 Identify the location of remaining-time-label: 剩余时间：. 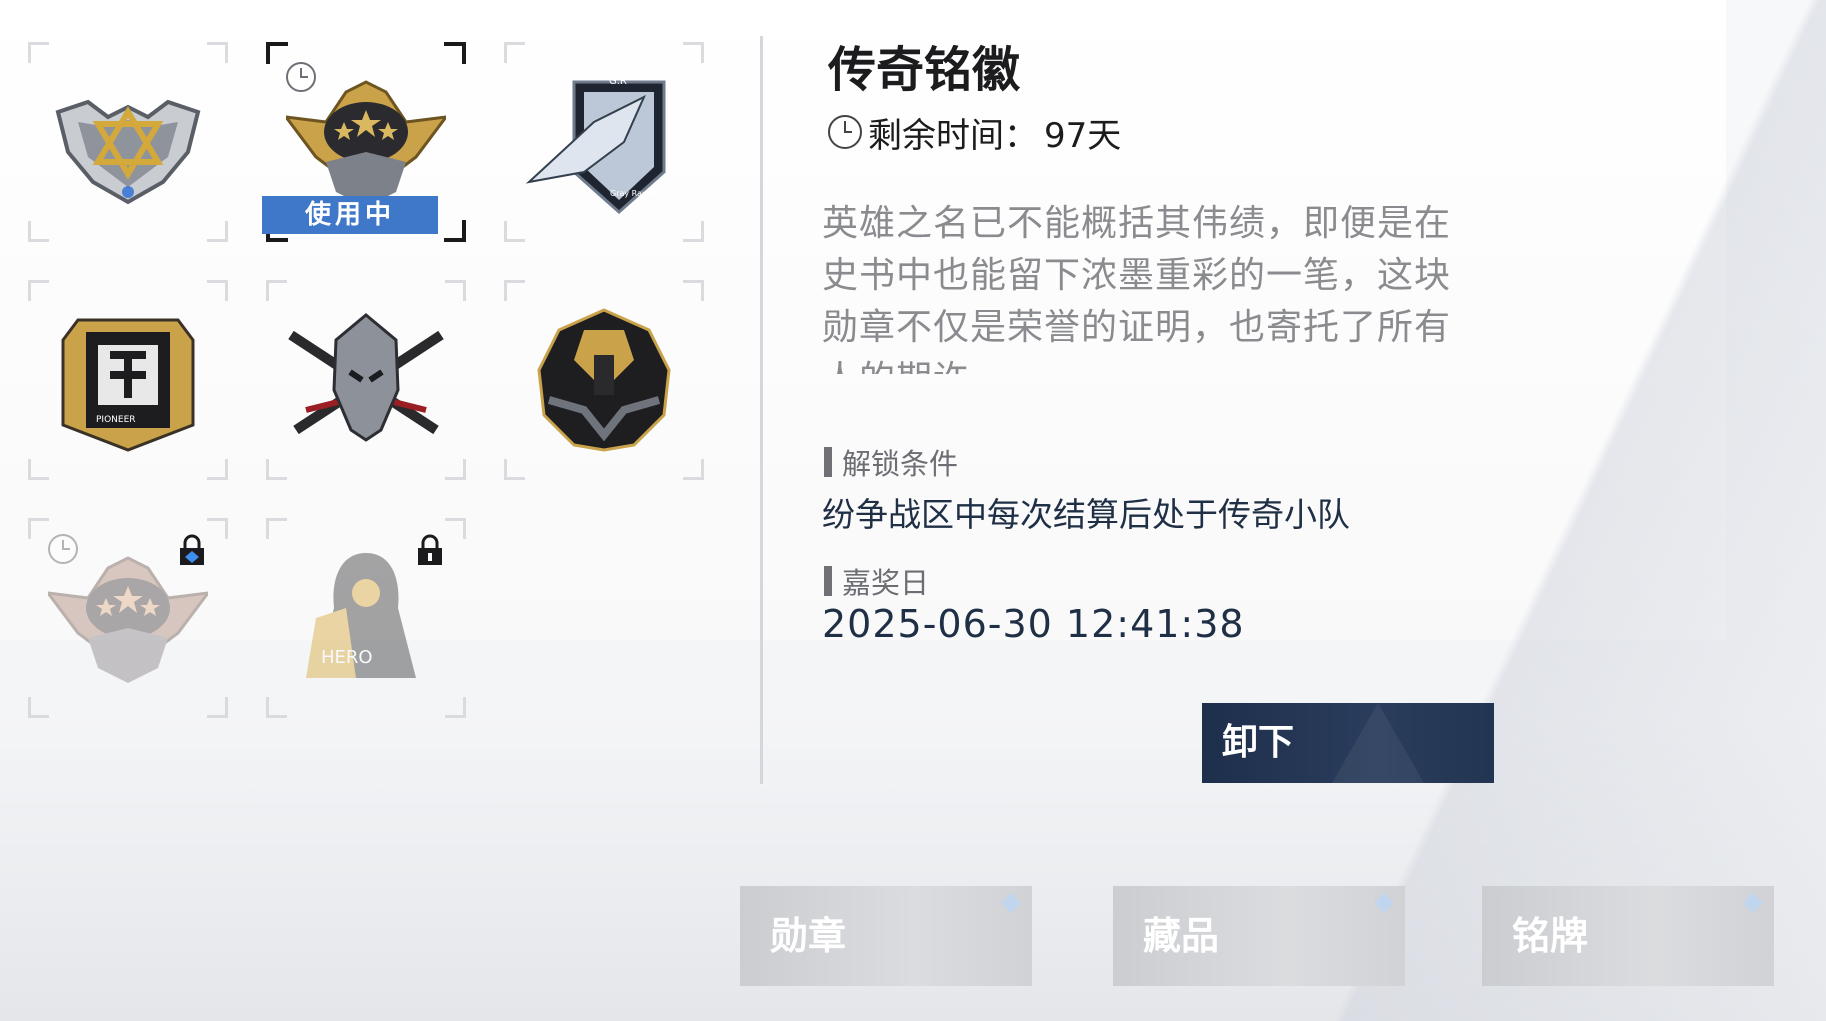
(953, 135).